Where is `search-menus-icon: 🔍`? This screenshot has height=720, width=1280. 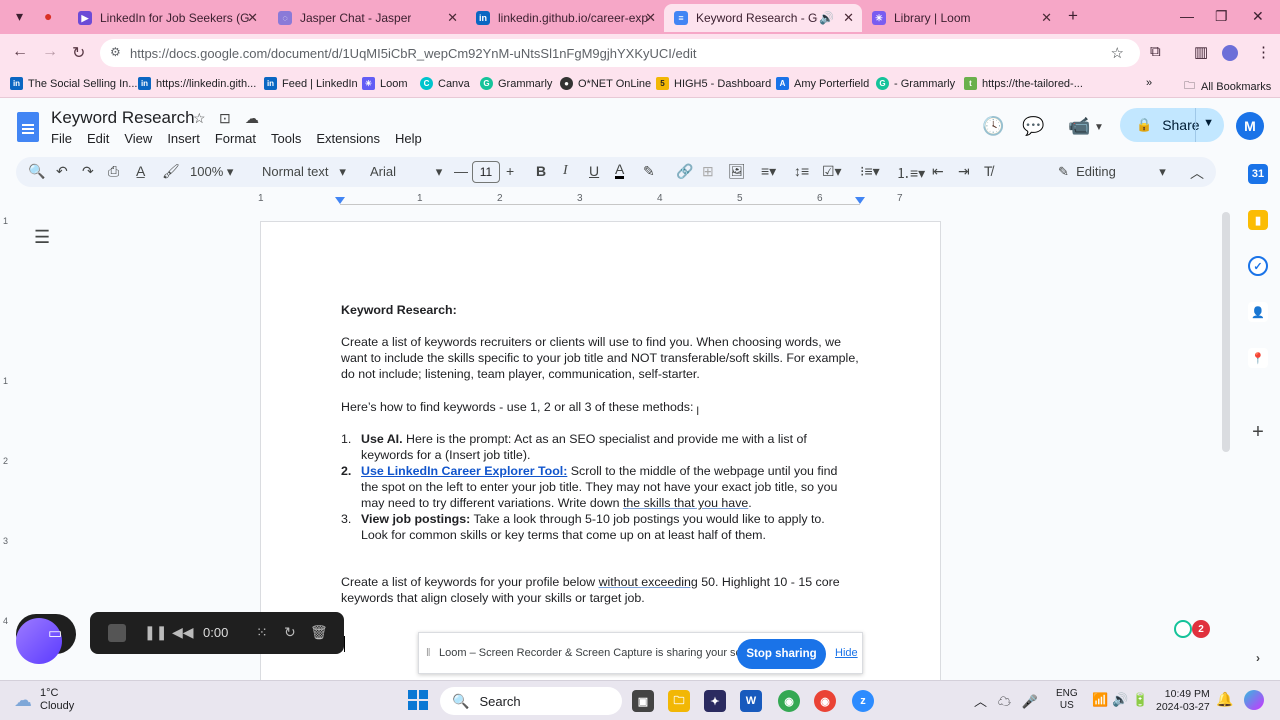 search-menus-icon: 🔍 is located at coordinates (36, 171).